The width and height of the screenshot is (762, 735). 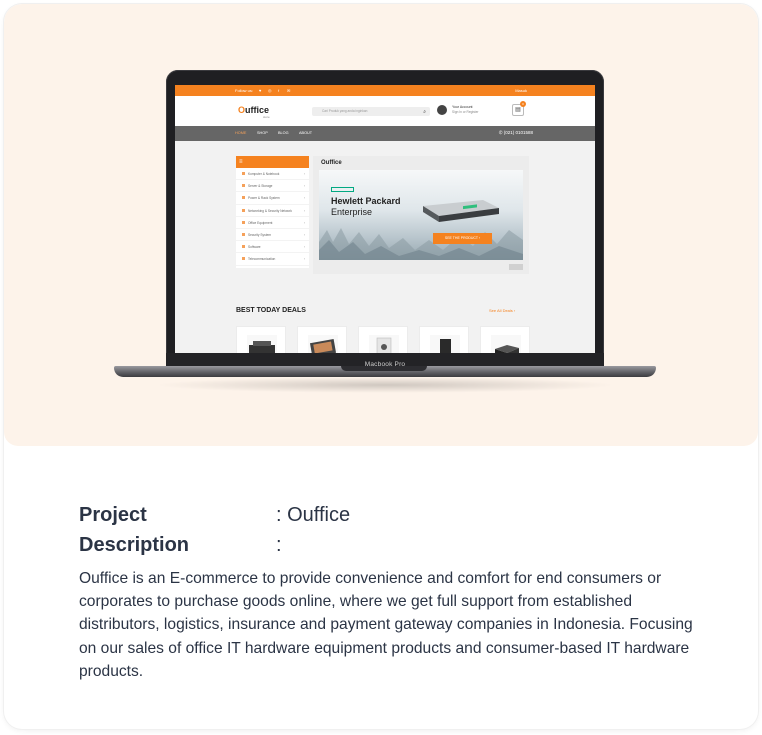 What do you see at coordinates (461, 211) in the screenshot?
I see `server-image` at bounding box center [461, 211].